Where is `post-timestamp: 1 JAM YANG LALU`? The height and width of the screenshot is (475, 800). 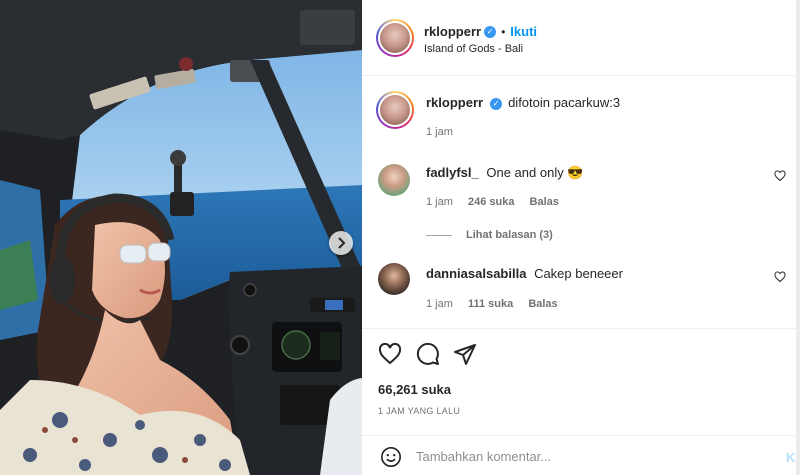 post-timestamp: 1 JAM YANG LALU is located at coordinates (419, 411).